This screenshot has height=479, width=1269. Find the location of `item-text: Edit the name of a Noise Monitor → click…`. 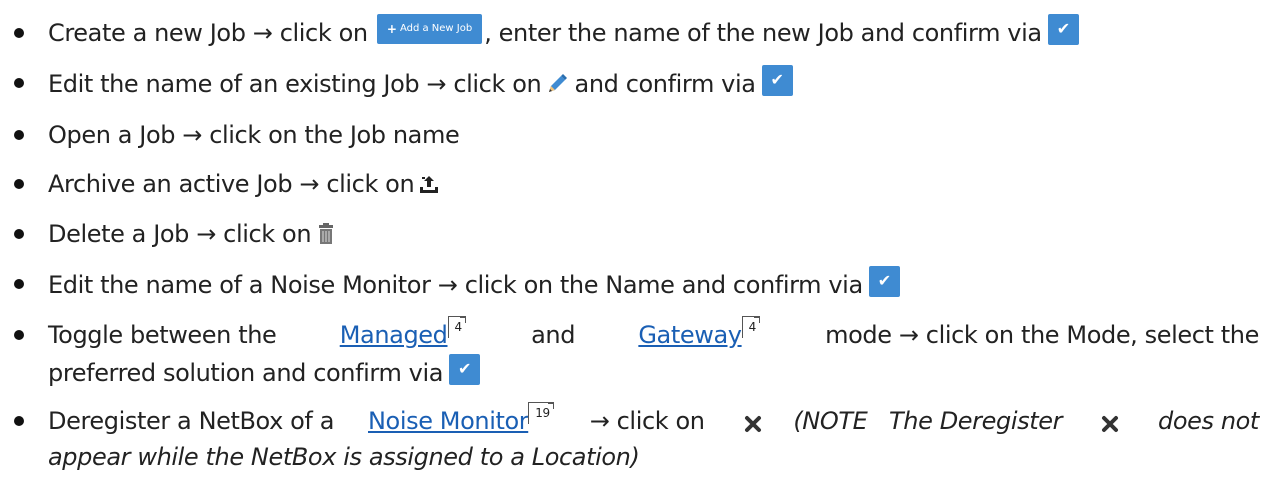

item-text: Edit the name of a Noise Monitor → click… is located at coordinates (455, 285).